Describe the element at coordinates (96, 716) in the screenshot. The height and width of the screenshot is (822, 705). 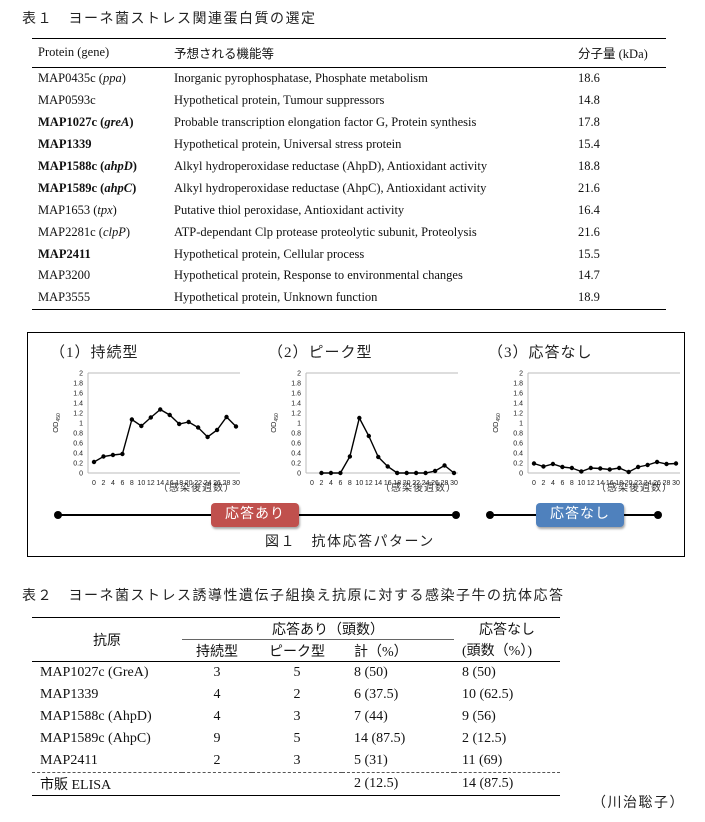
I see `antigen-cell: MAP1588c (AhpD)` at that location.